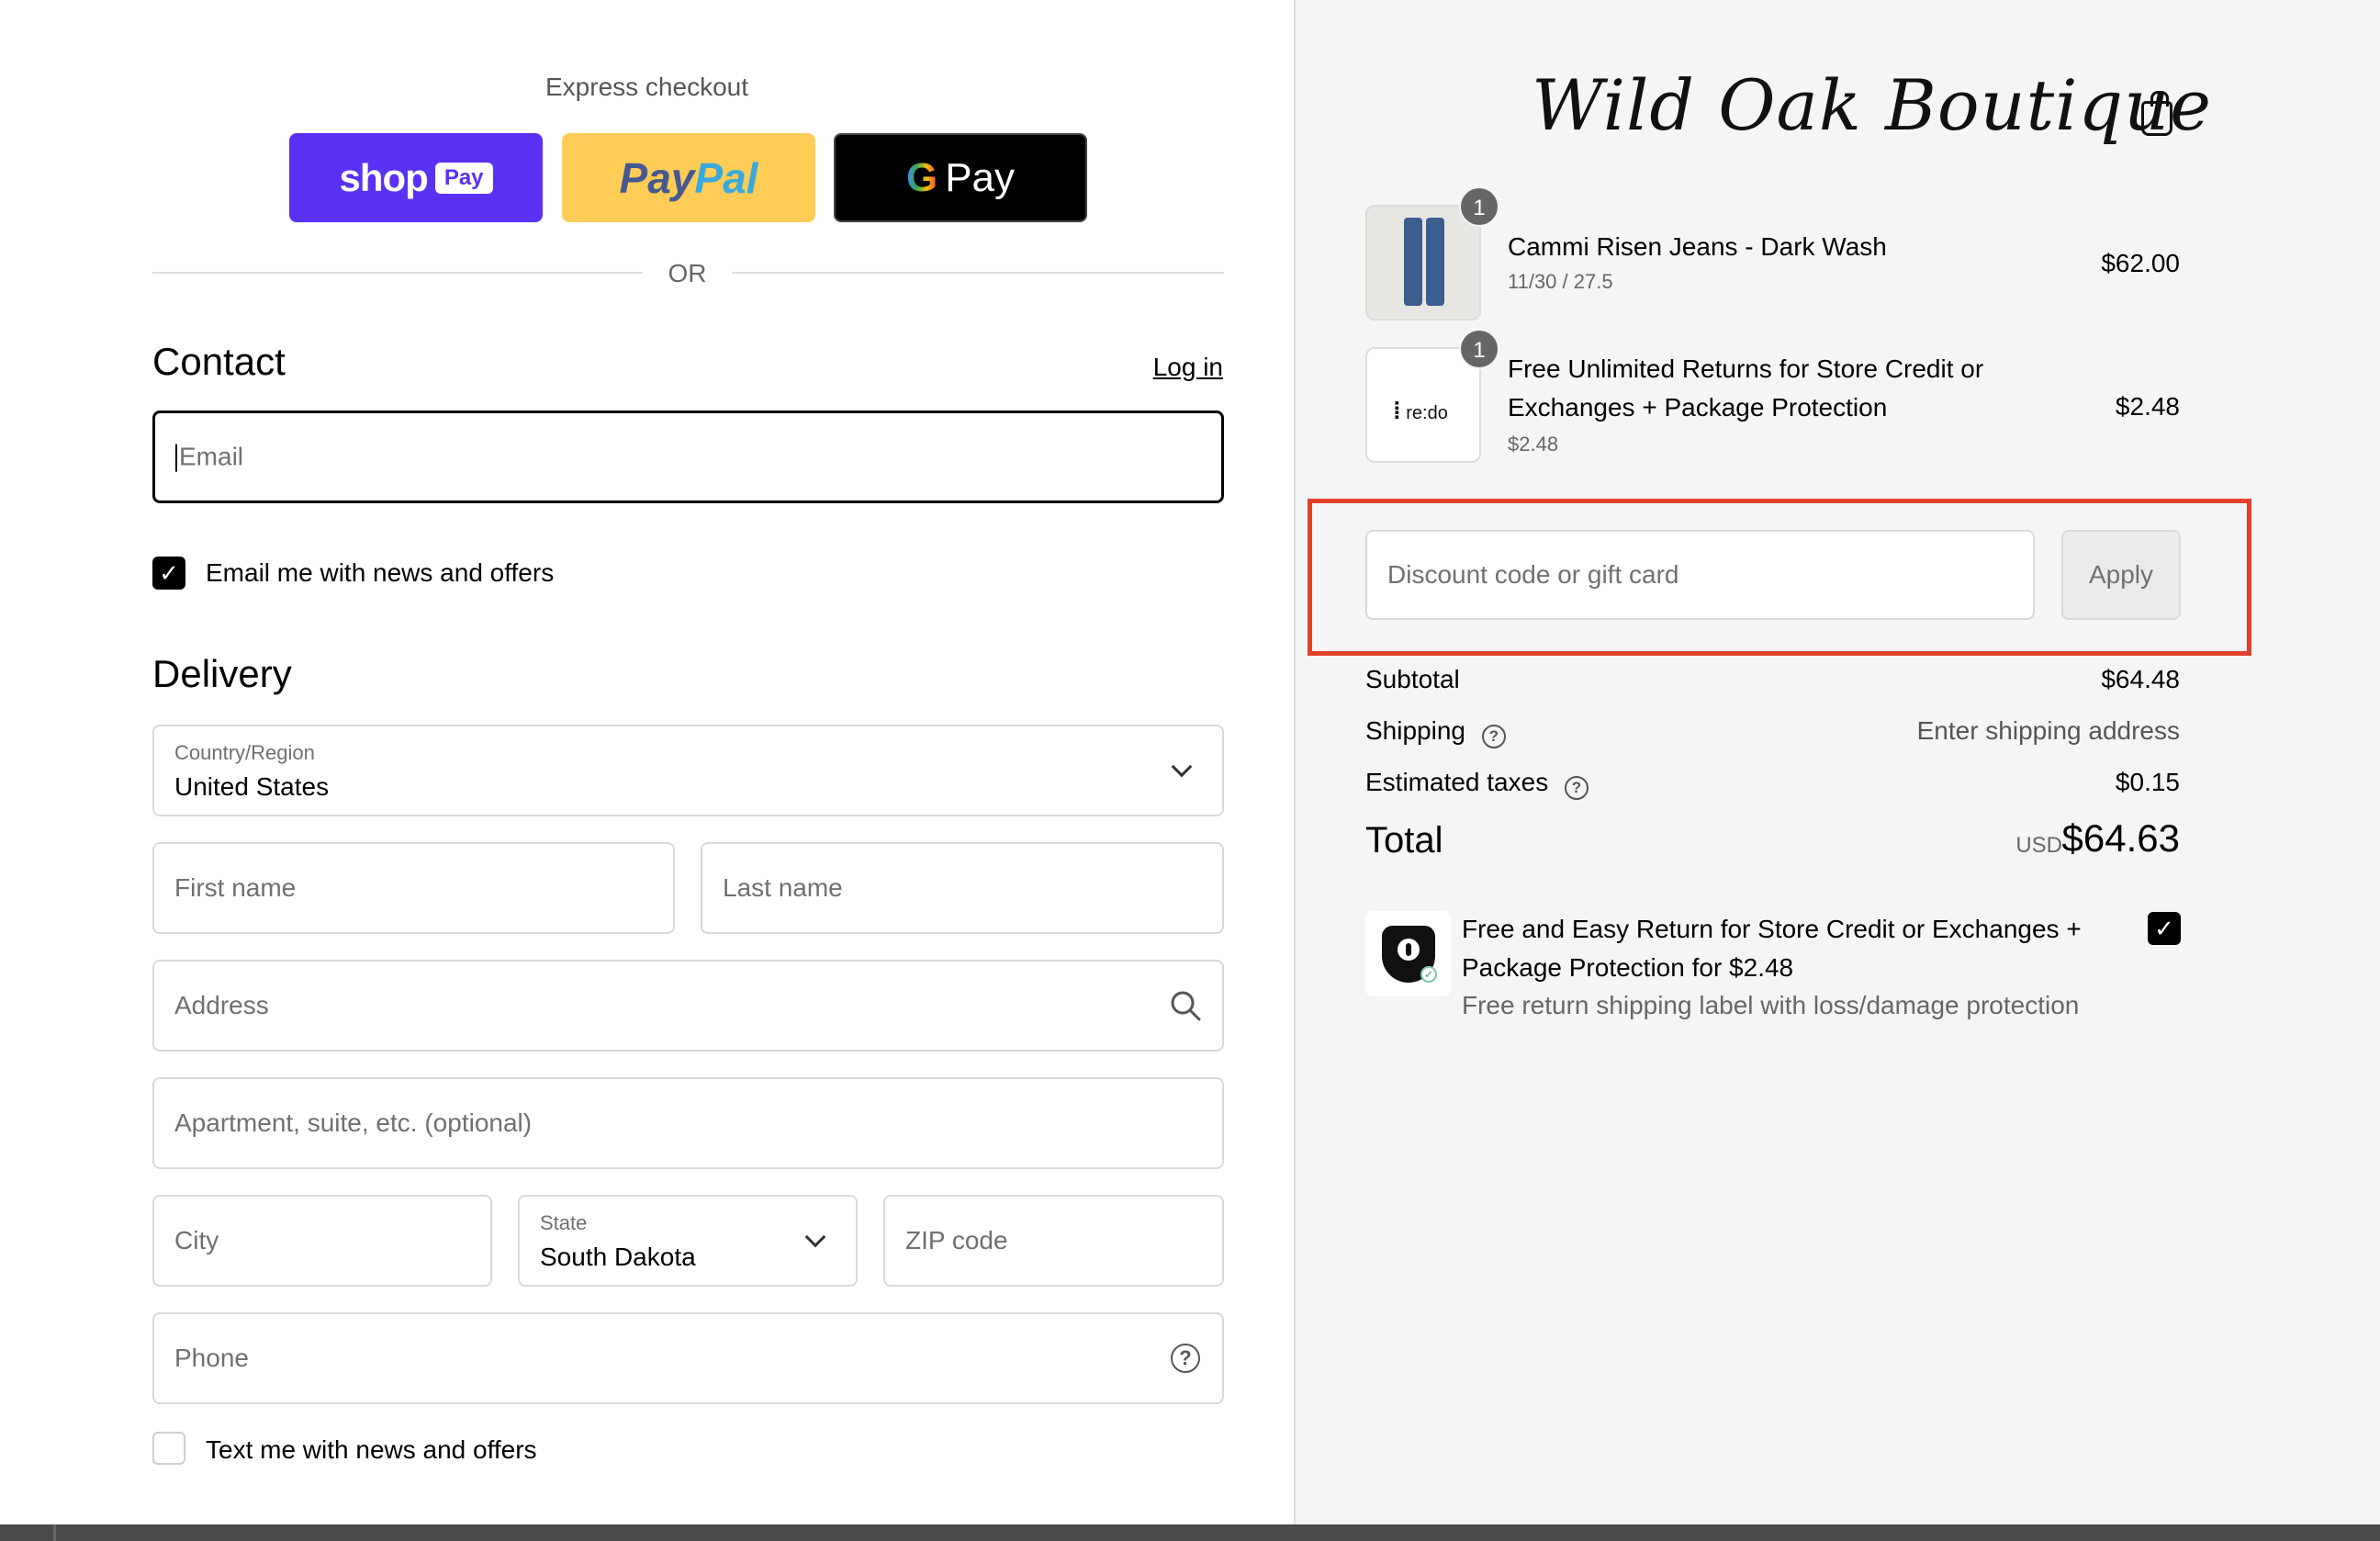  I want to click on apartment-input: Apartment, suite, etc. (optional), so click(688, 1123).